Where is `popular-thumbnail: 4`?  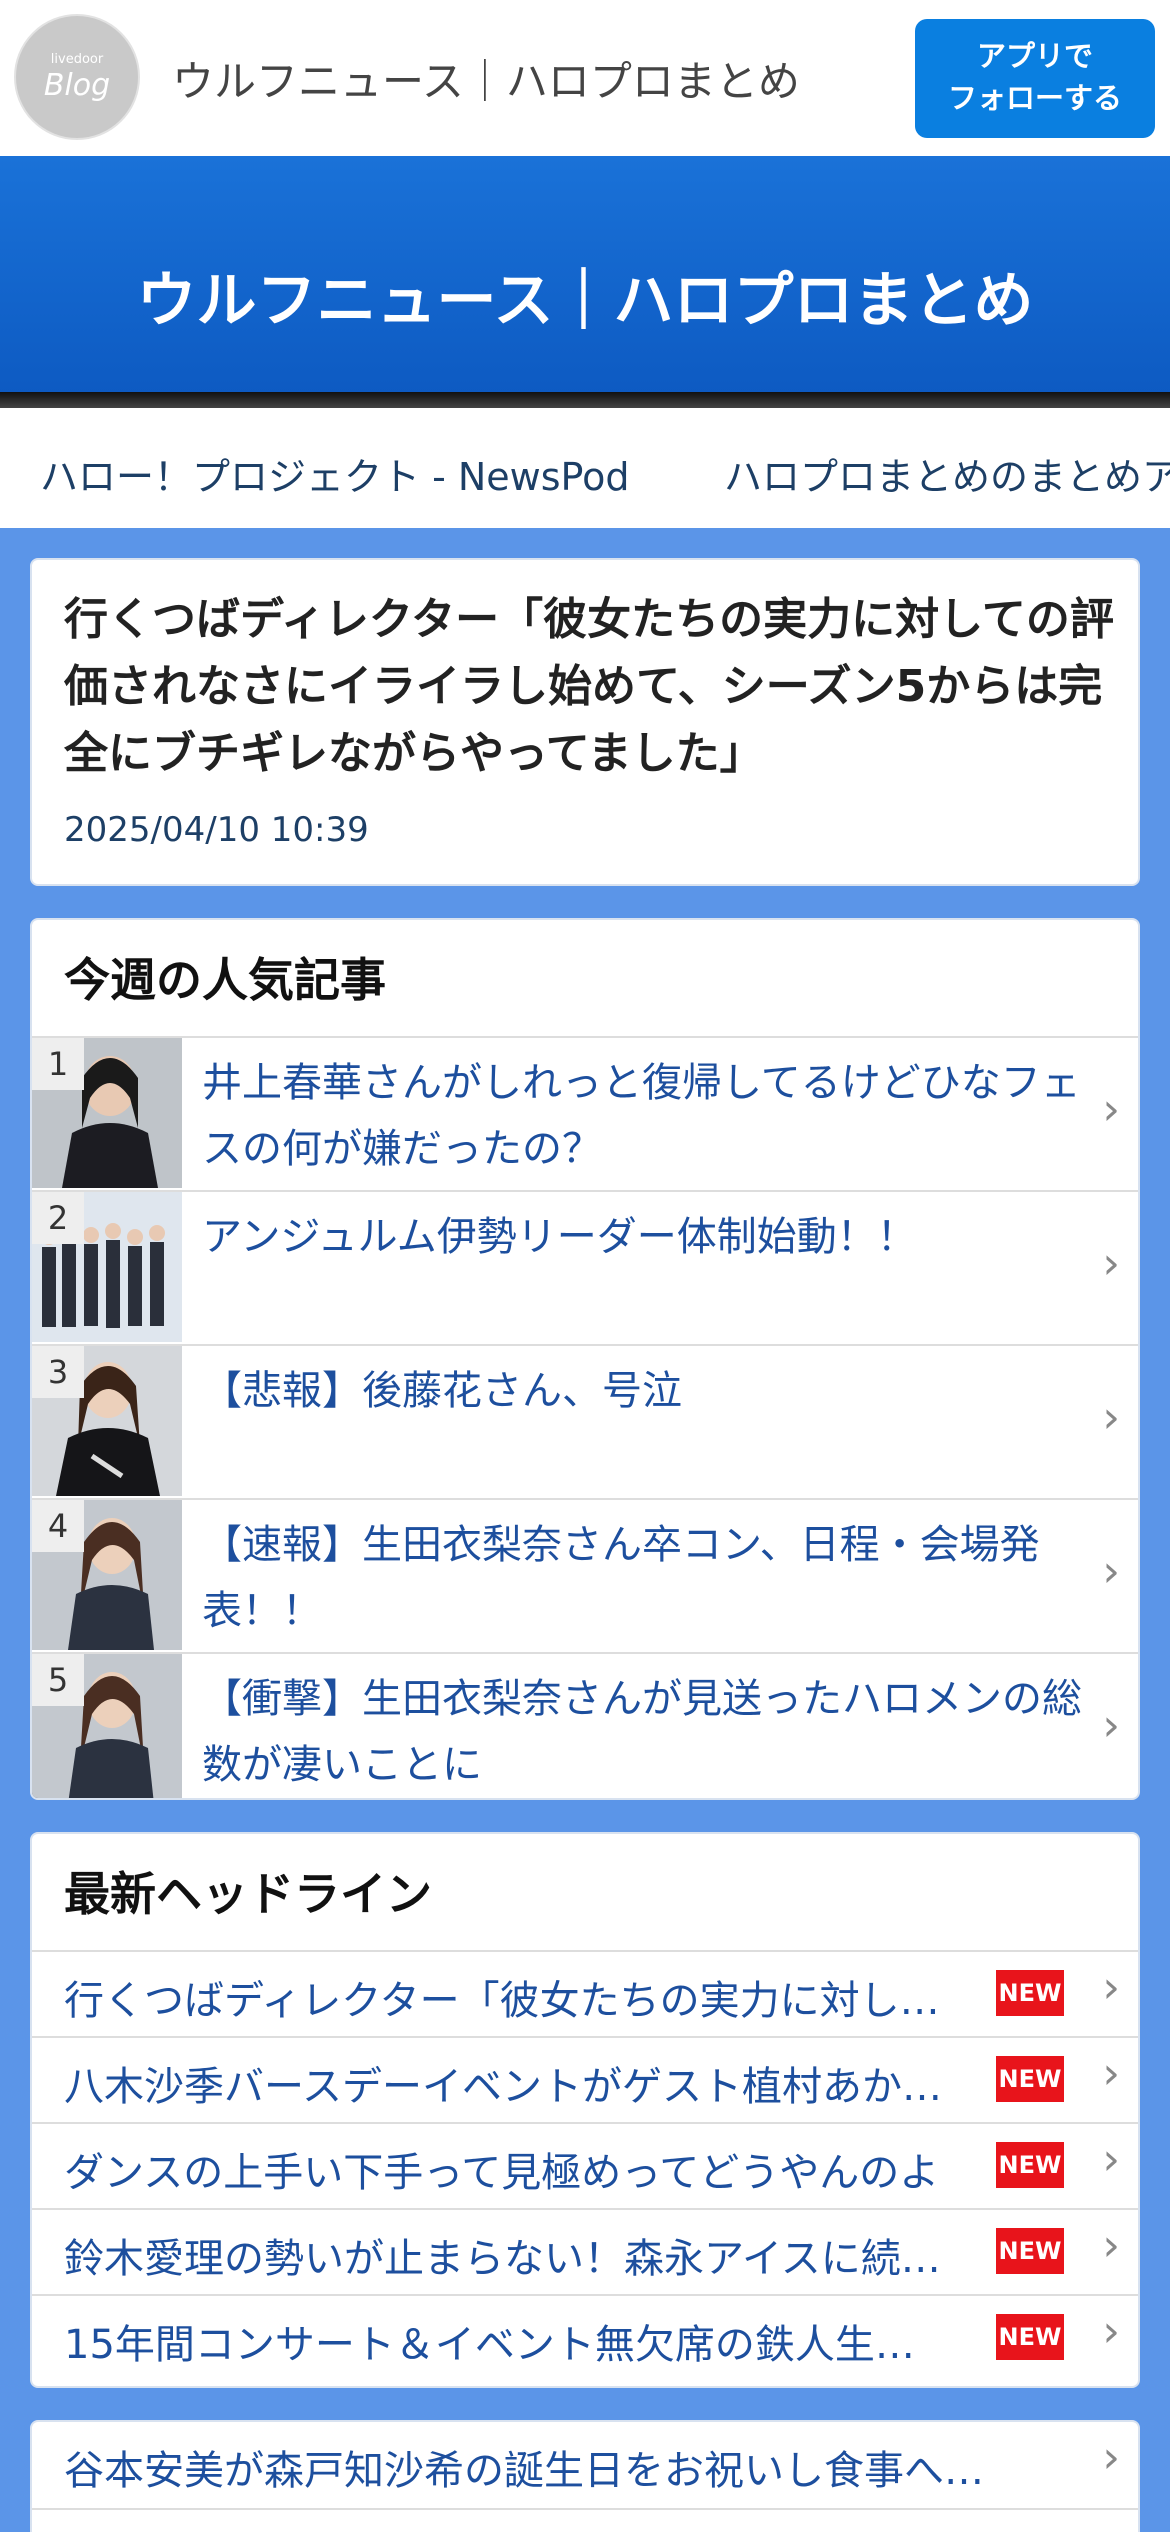
popular-thumbnail: 4 is located at coordinates (107, 1575).